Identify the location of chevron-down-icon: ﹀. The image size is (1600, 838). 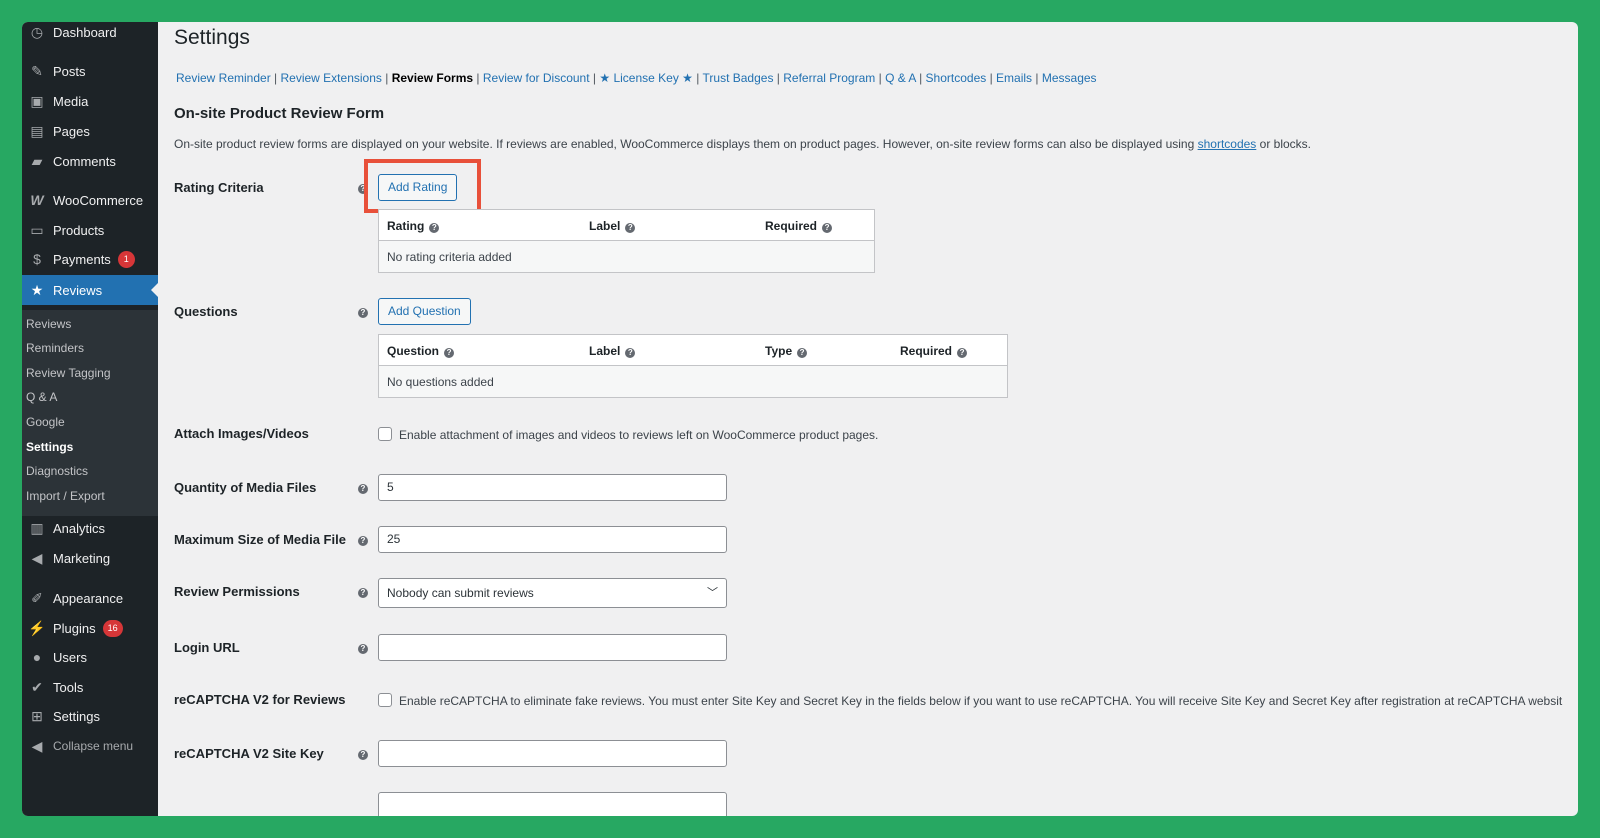
(712, 593).